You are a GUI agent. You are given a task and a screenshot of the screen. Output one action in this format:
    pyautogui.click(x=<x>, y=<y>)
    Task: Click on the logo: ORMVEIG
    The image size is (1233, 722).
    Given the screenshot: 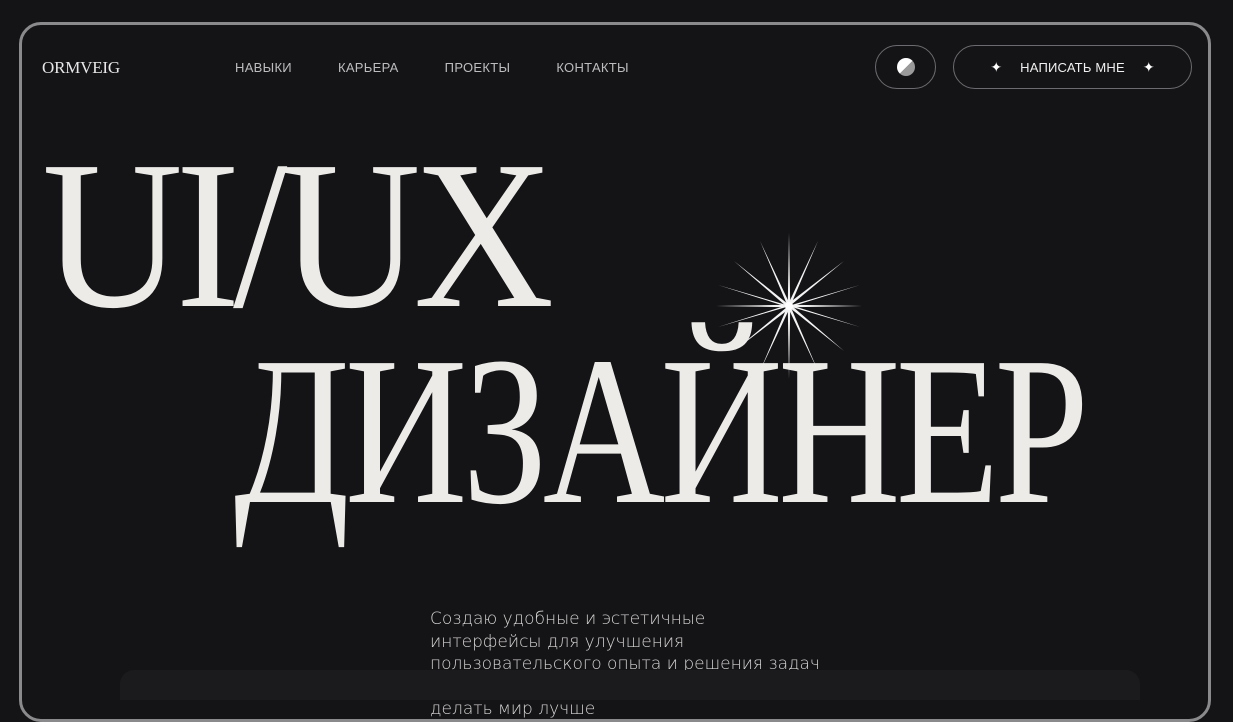 What is the action you would take?
    pyautogui.click(x=81, y=68)
    